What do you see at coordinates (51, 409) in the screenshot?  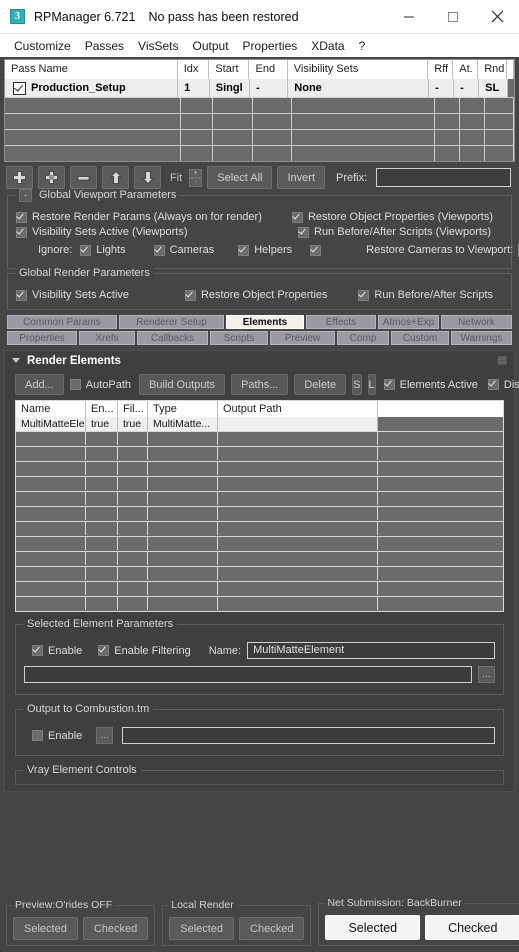 I see `element-col-name: Name` at bounding box center [51, 409].